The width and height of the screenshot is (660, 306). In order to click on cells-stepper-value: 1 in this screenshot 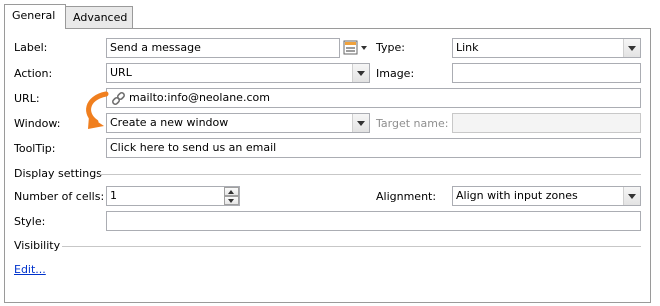, I will do `click(113, 195)`.